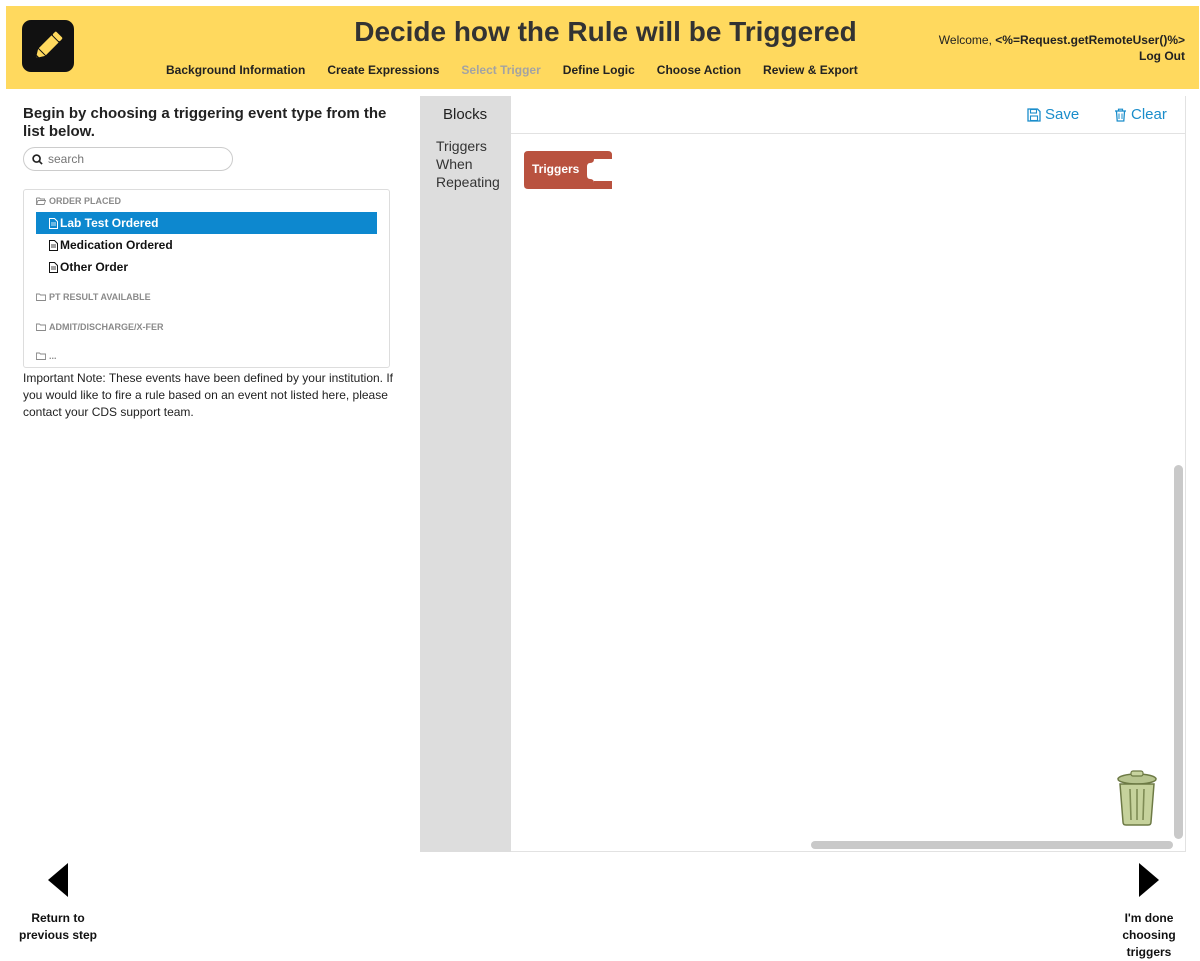  I want to click on tree-group-admit-discharge-xfer: ADMIT/DISCHARGE/X-FER, so click(100, 327).